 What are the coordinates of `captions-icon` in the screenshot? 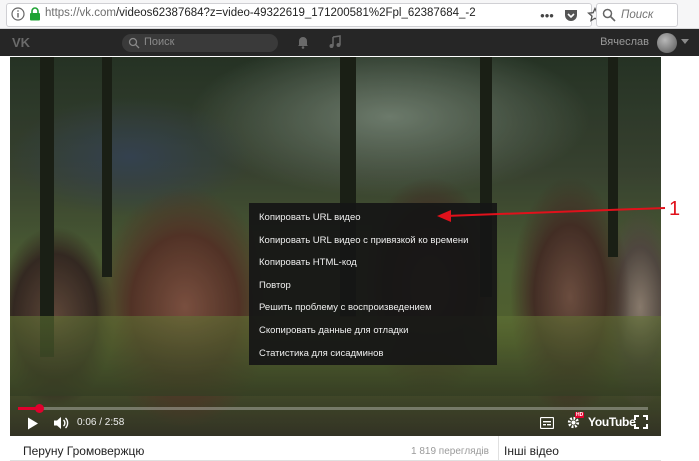 It's located at (547, 423).